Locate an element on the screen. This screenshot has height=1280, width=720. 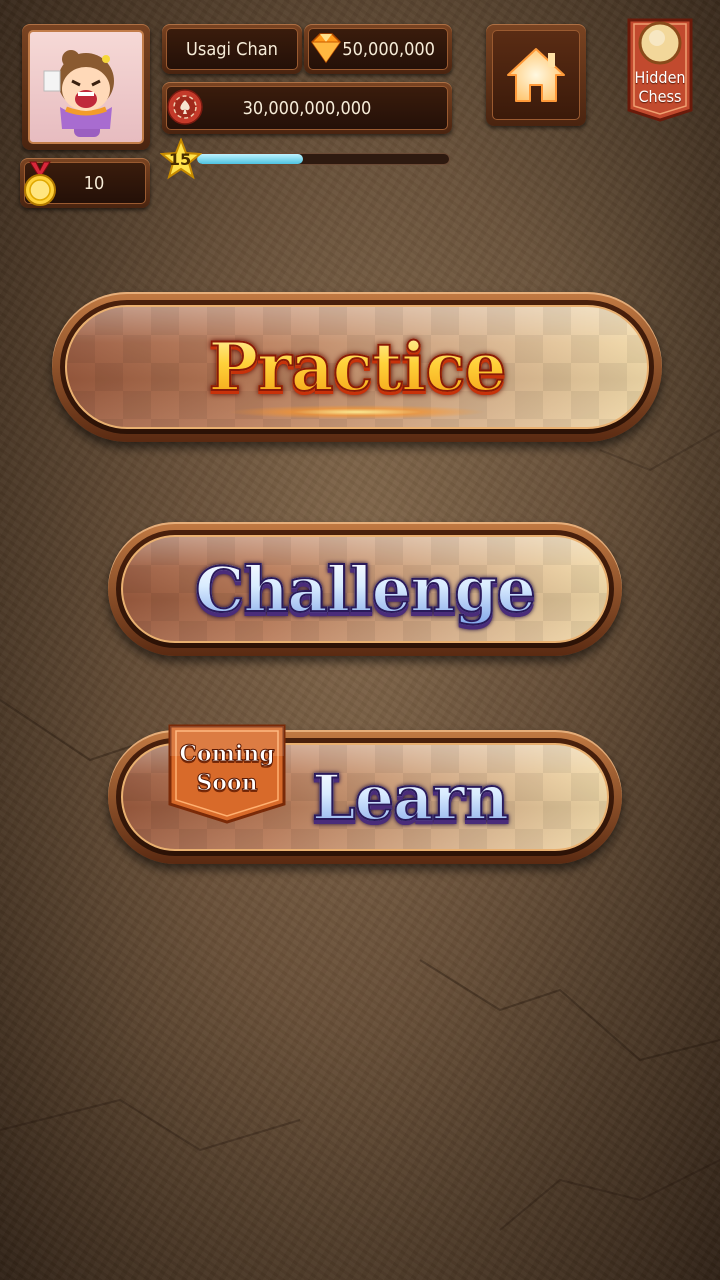
gem-icon is located at coordinates (326, 48).